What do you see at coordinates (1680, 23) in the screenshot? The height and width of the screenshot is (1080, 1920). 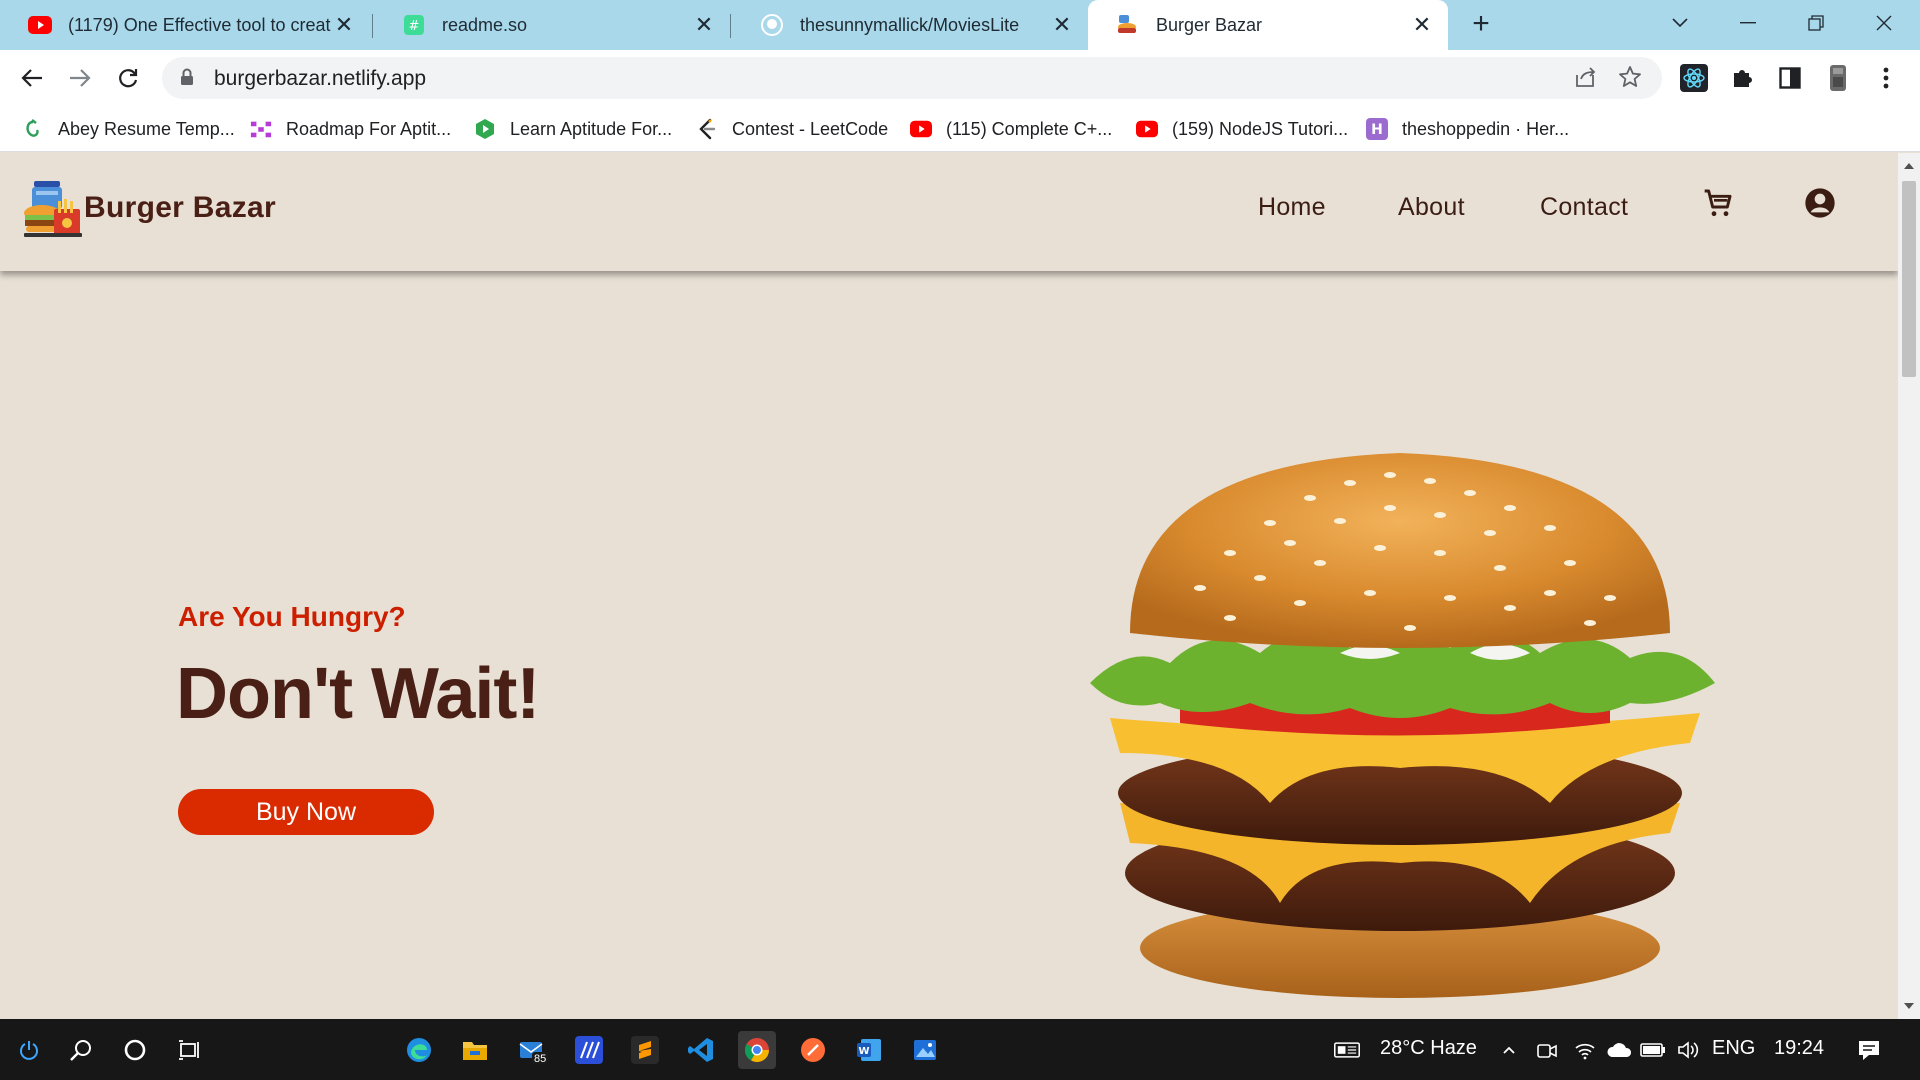 I see `tab-search-chevron-icon` at bounding box center [1680, 23].